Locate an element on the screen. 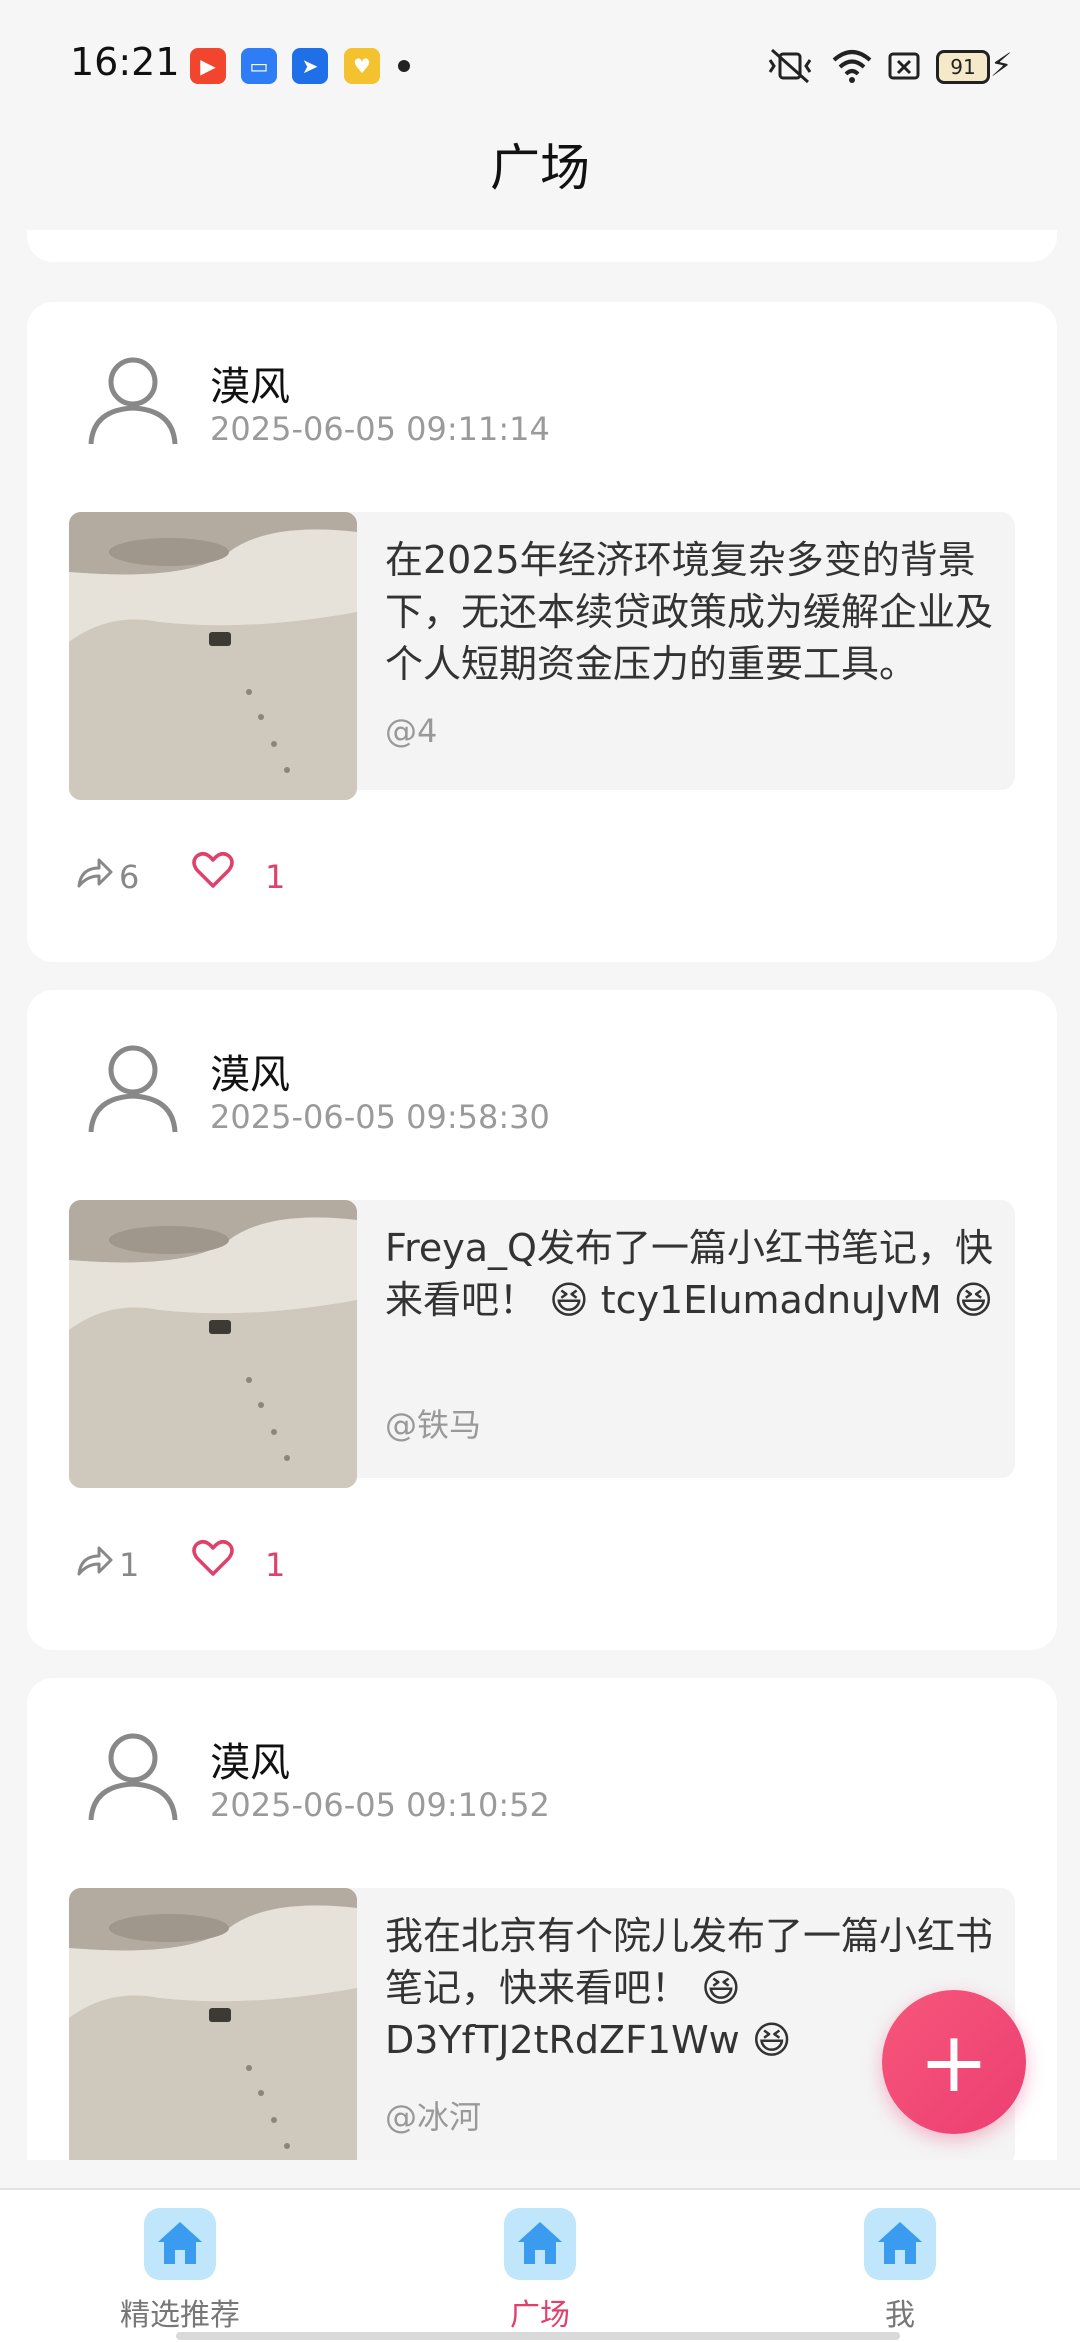 This screenshot has height=2342, width=1080. nav-item-square: 广场 is located at coordinates (540, 2270).